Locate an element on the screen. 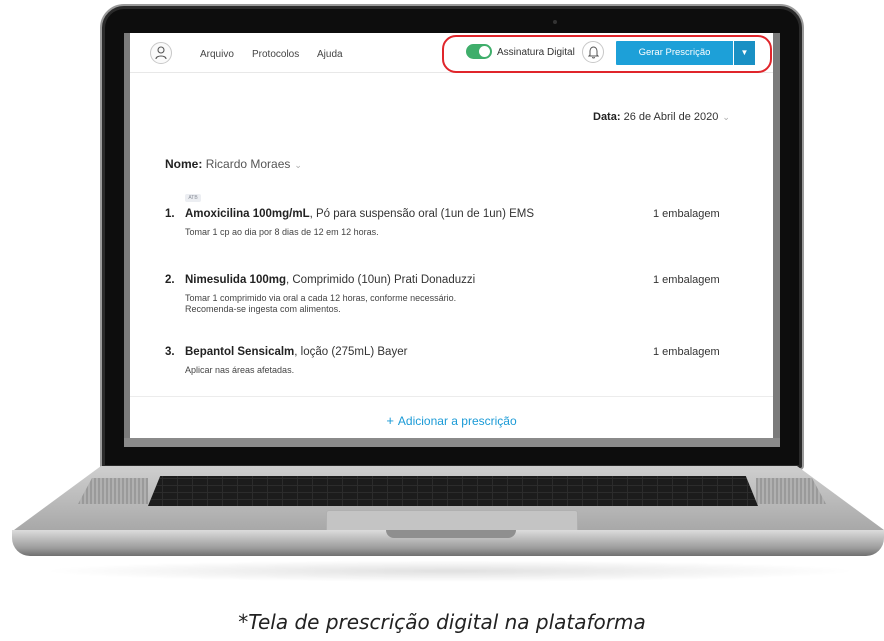 The height and width of the screenshot is (641, 884). item-number: 2. is located at coordinates (170, 280).